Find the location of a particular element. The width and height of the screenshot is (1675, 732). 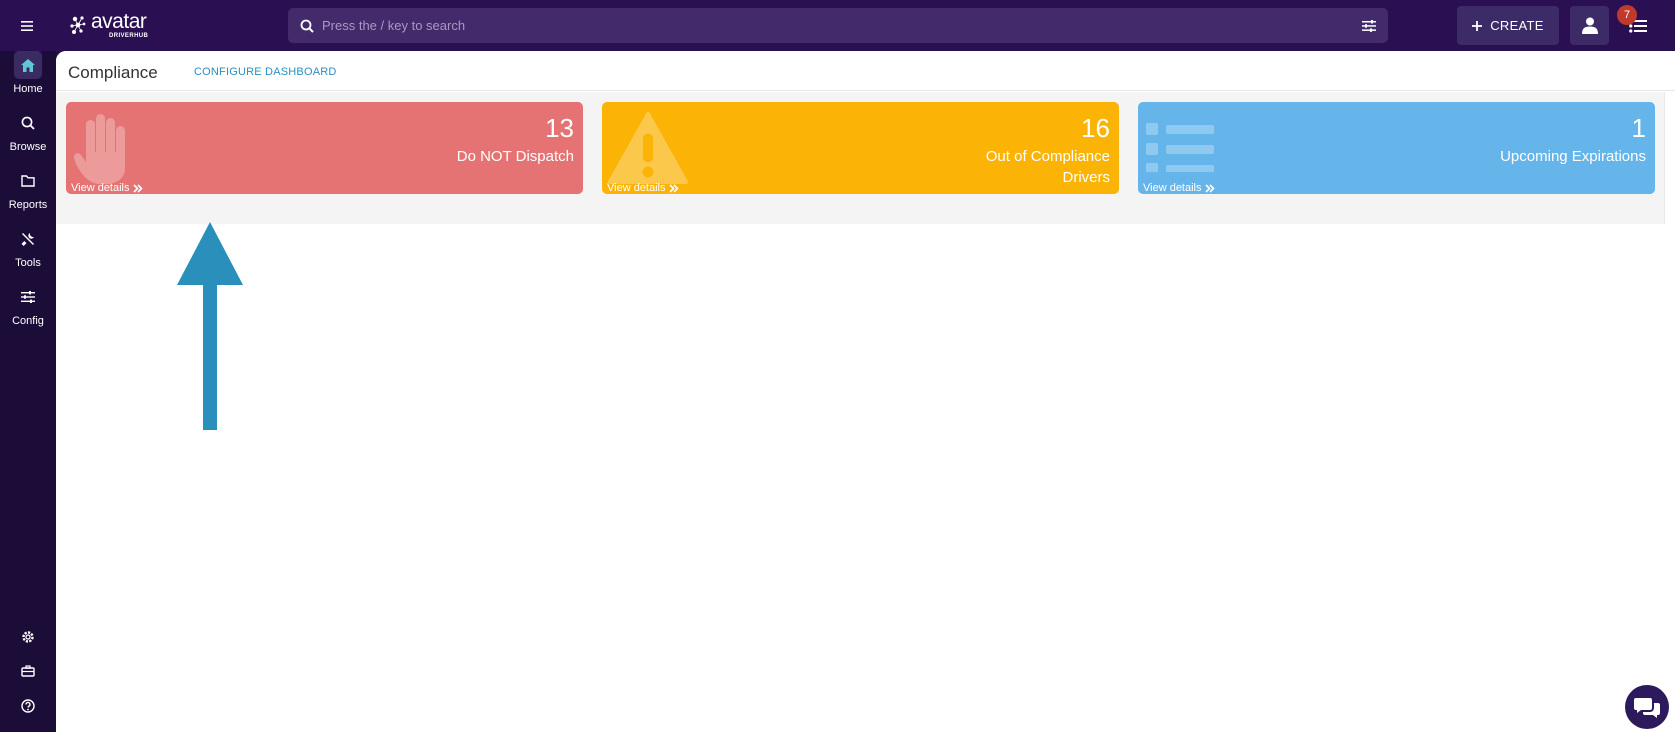

filter-sliders-icon is located at coordinates (1369, 25).